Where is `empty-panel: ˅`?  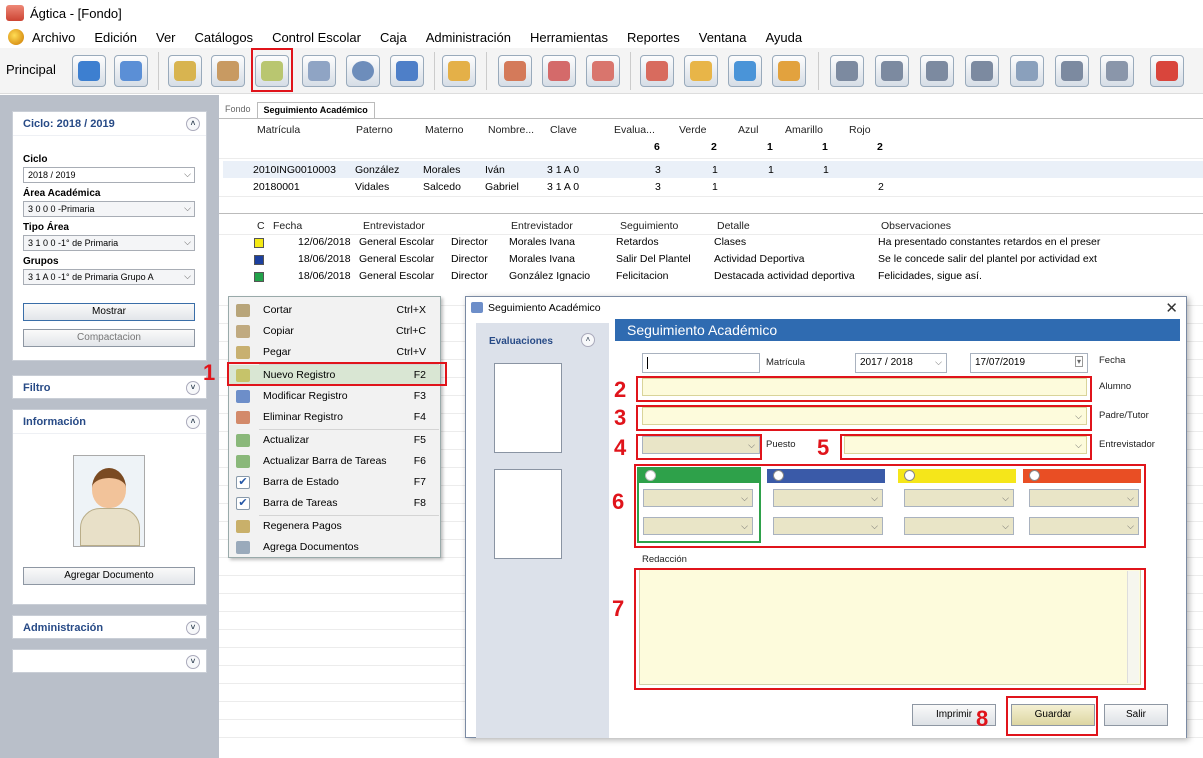
empty-panel: ˅ is located at coordinates (109, 661).